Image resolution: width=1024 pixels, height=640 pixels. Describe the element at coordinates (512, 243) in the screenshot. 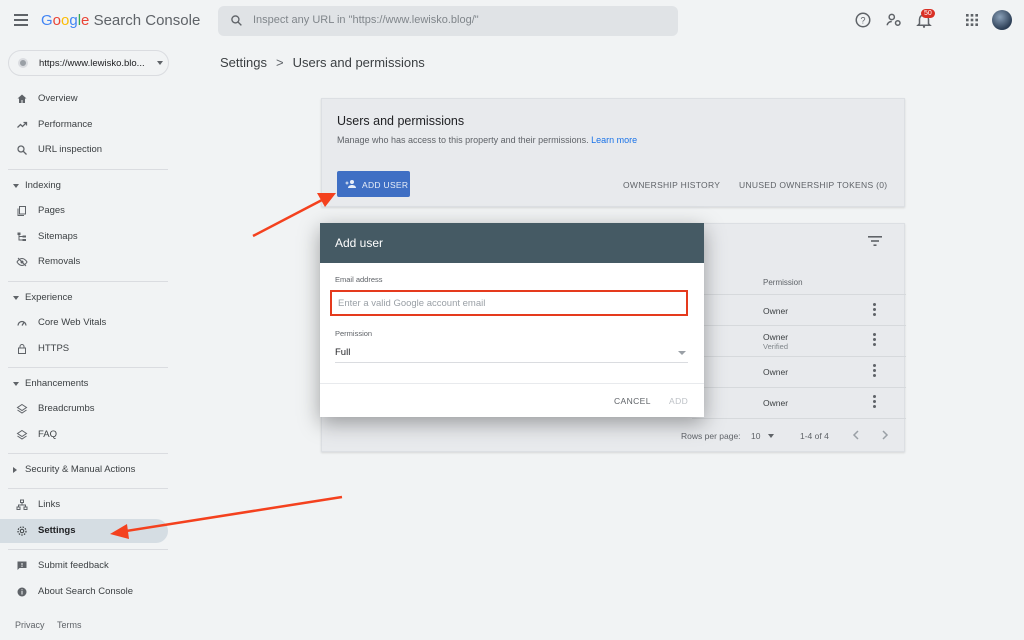

I see `dialog-header: Add user` at that location.